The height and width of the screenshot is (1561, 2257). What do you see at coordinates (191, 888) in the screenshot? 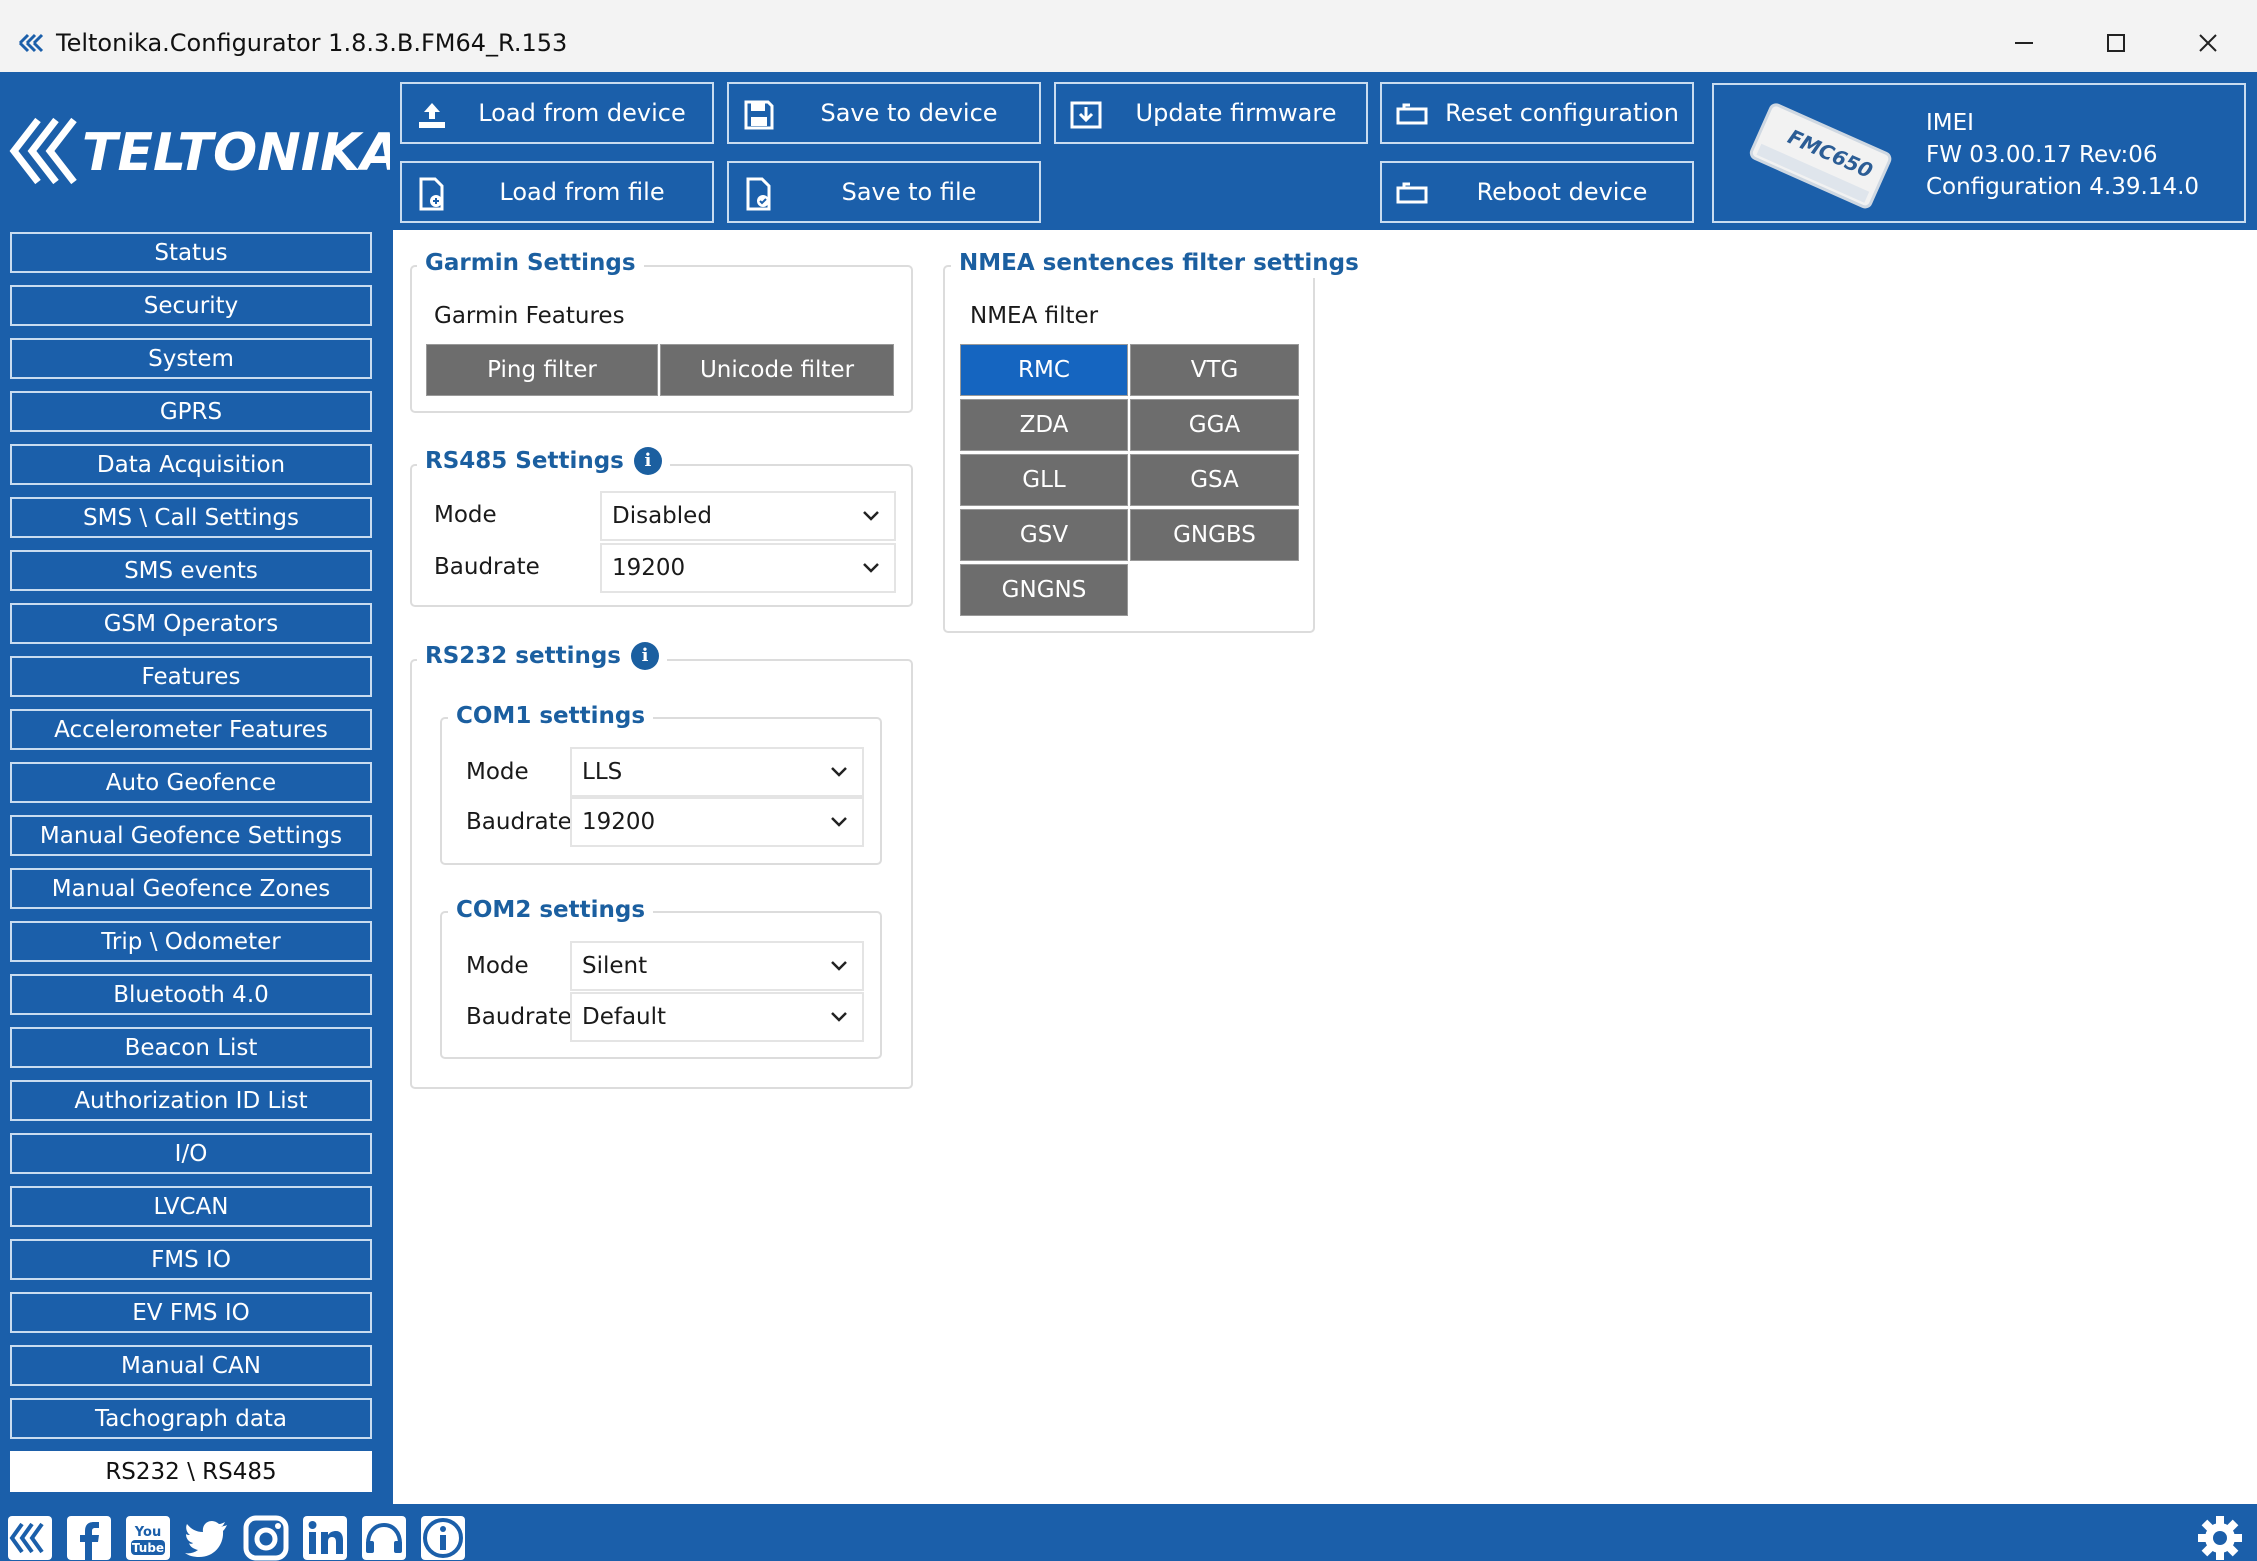
I see `sidebar-item-manual-geofence-zones: Manual Geofence Zones` at bounding box center [191, 888].